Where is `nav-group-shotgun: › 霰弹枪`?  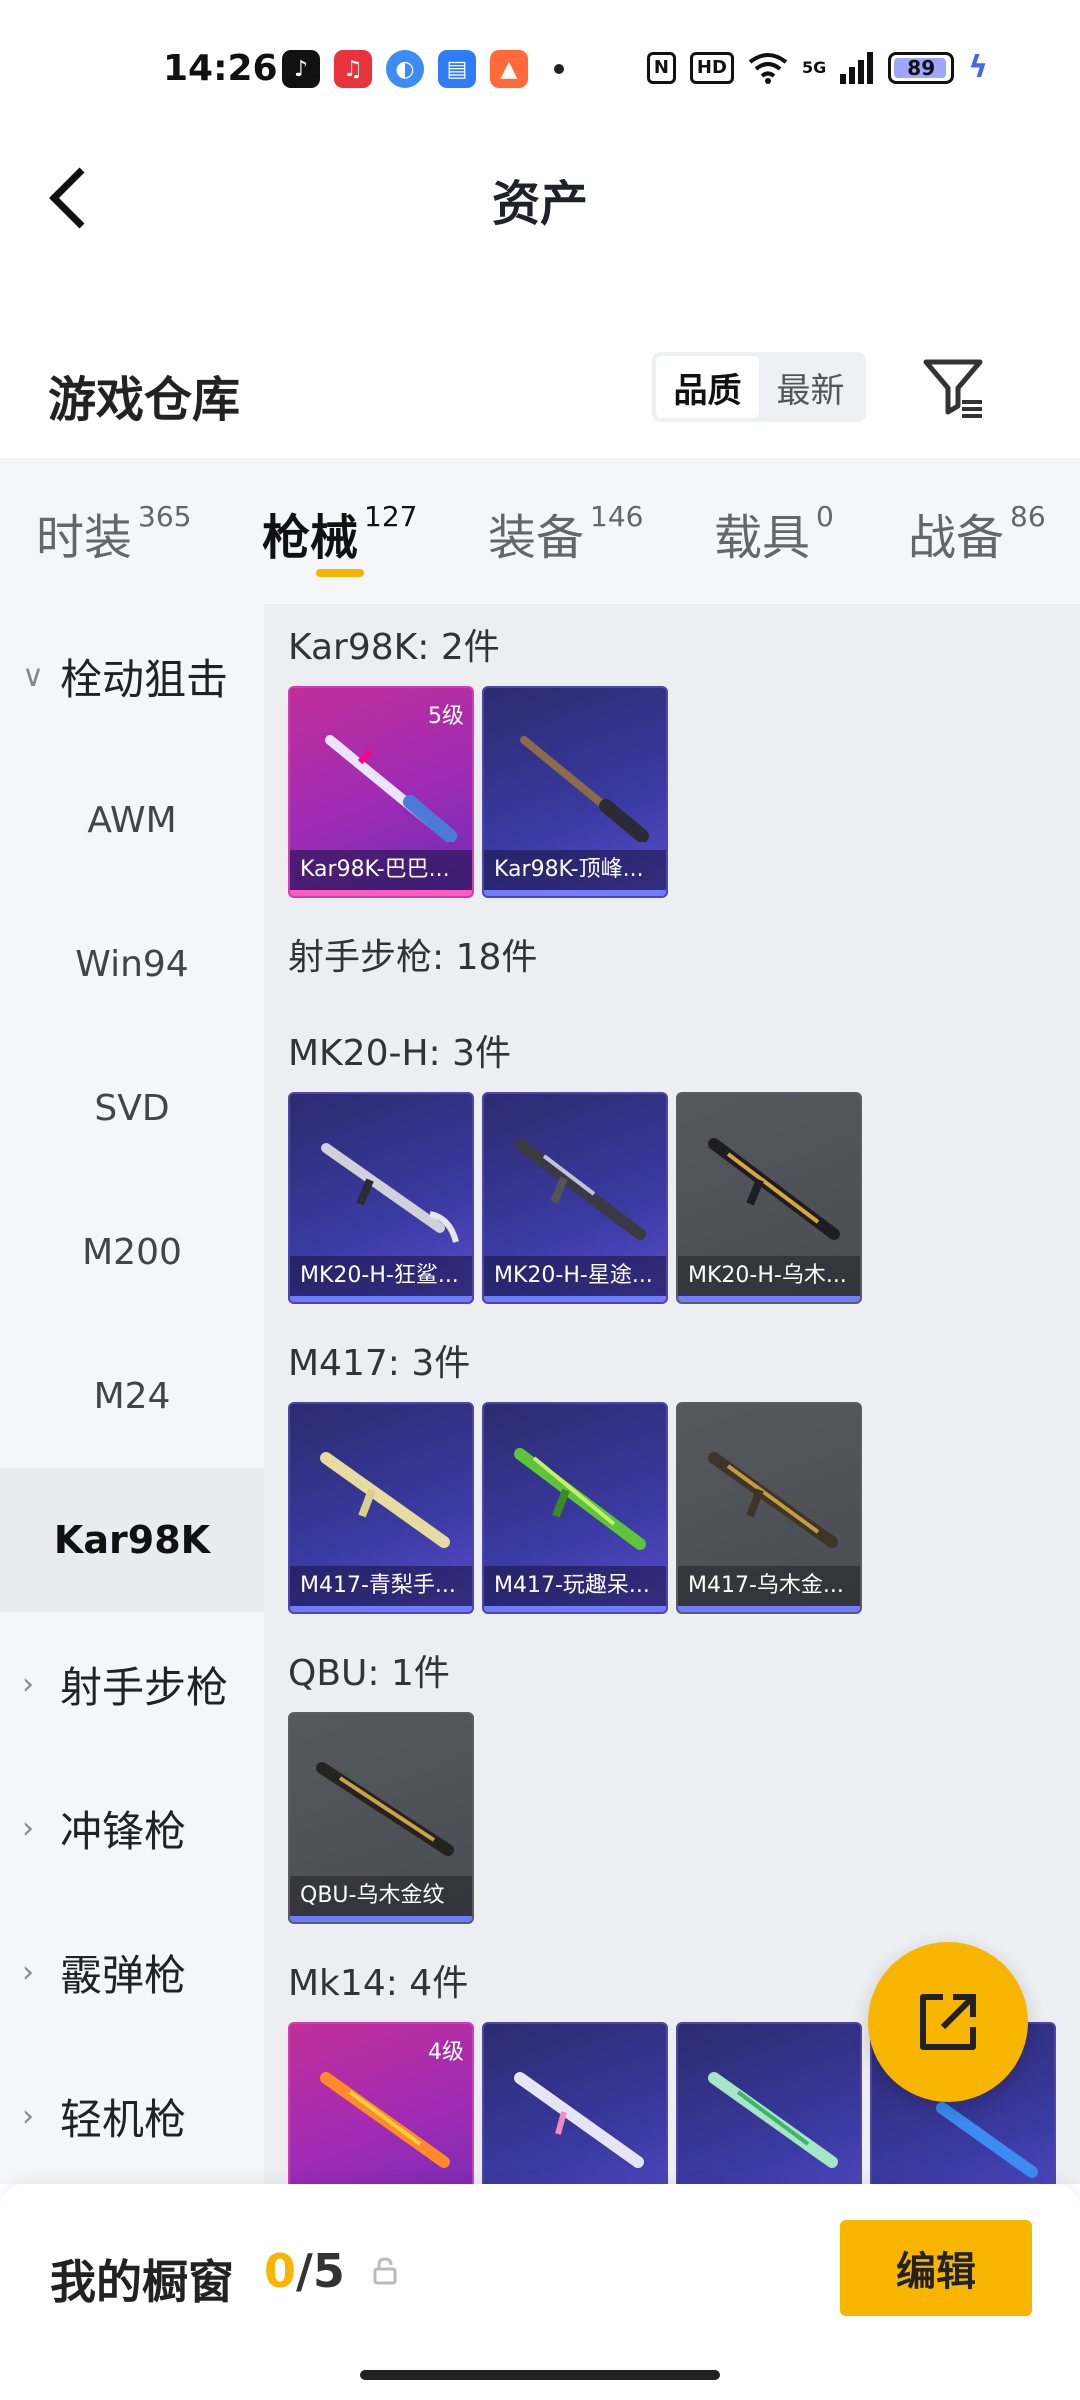 nav-group-shotgun: › 霰弹枪 is located at coordinates (132, 1972).